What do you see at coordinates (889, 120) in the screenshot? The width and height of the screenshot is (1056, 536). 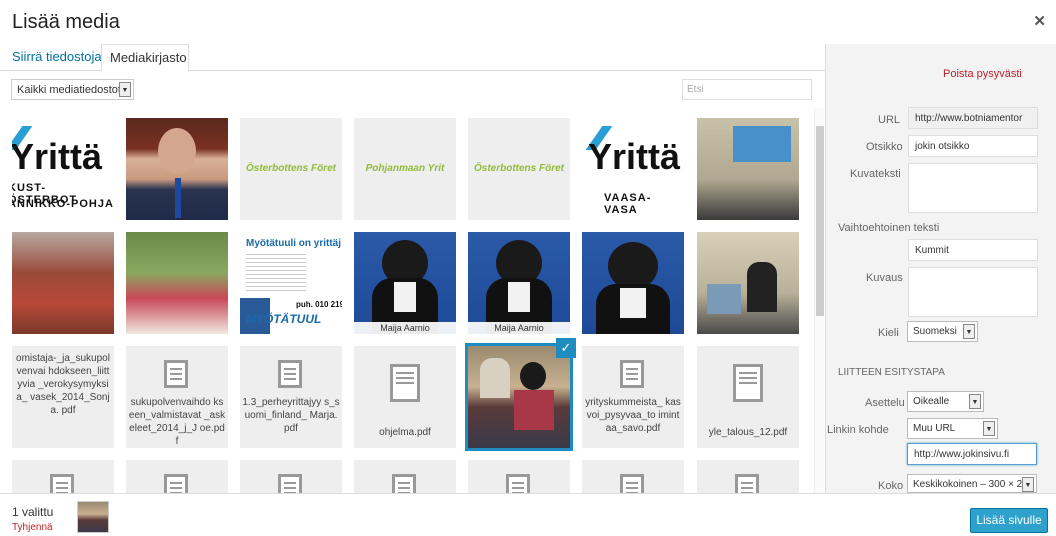 I see `url-label: URL` at bounding box center [889, 120].